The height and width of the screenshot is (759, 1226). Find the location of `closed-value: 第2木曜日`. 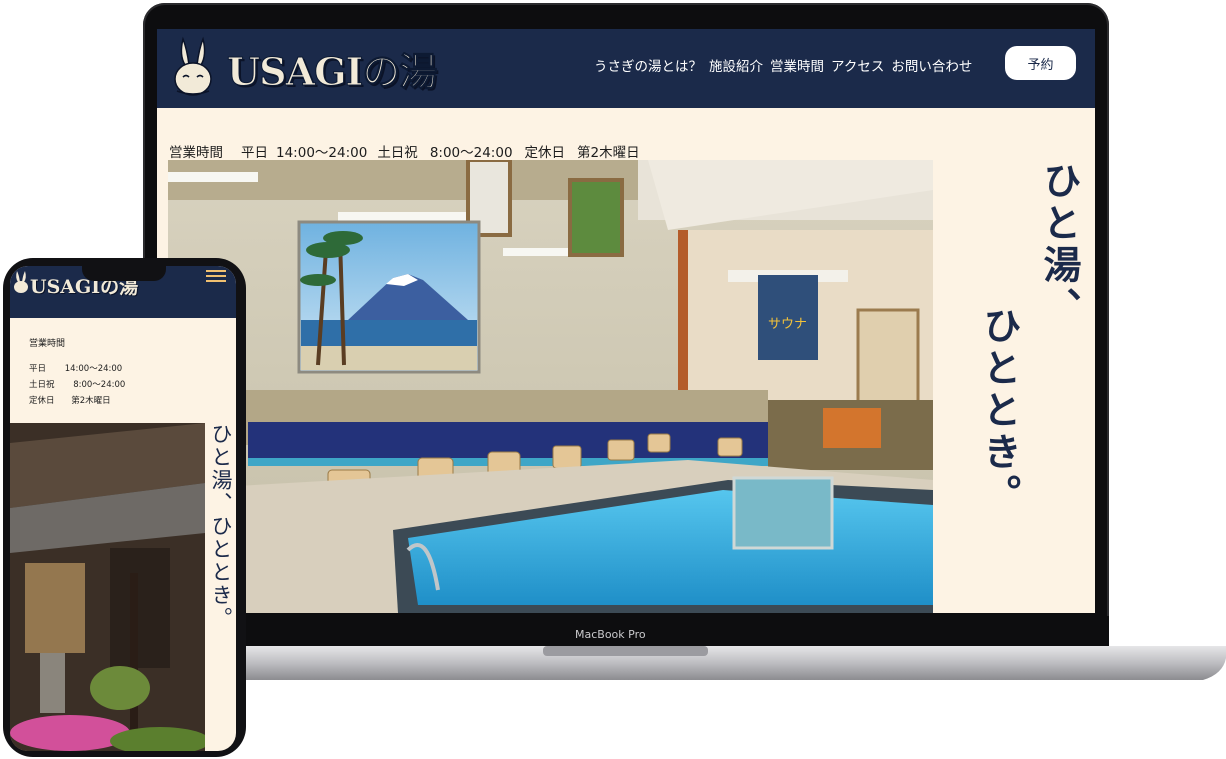

closed-value: 第2木曜日 is located at coordinates (608, 153).